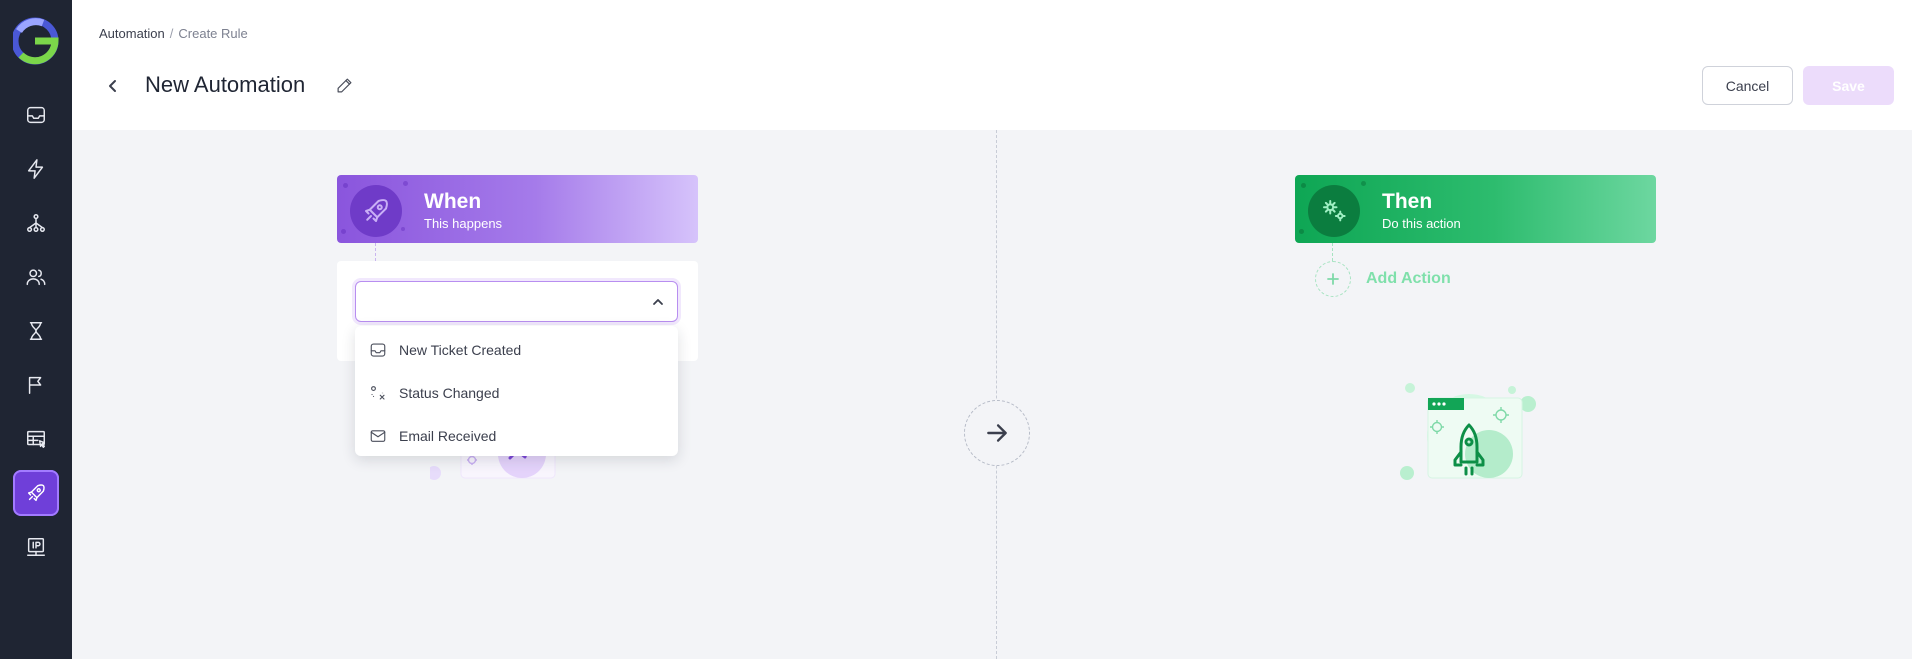 The width and height of the screenshot is (1912, 659). What do you see at coordinates (35, 41) in the screenshot?
I see `brand-logo-icon` at bounding box center [35, 41].